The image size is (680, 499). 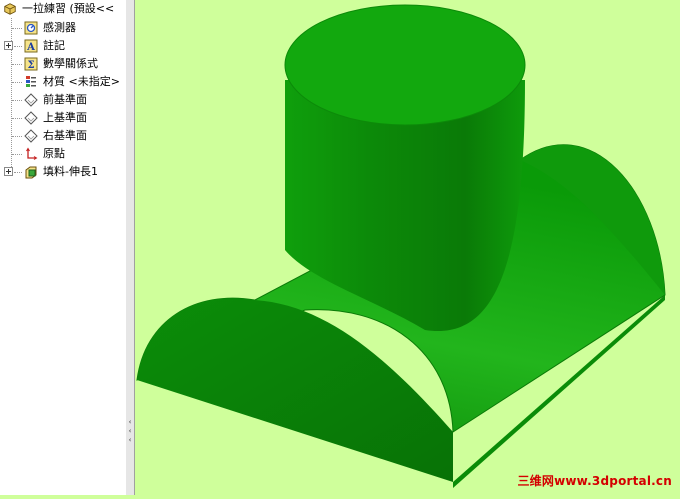 I want to click on tree-item-extrude: 填料-伸長1, so click(x=63, y=172).